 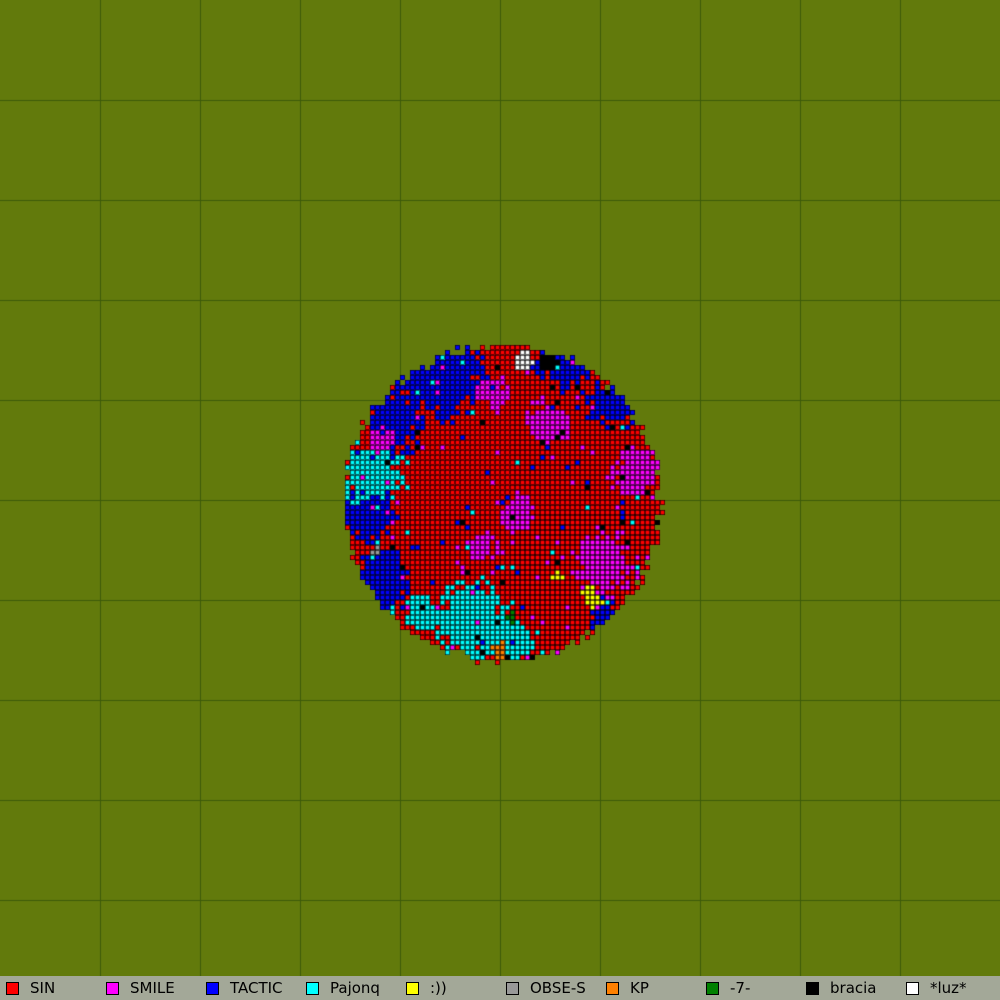 I want to click on legend-item-smiley: :)), so click(x=450, y=988).